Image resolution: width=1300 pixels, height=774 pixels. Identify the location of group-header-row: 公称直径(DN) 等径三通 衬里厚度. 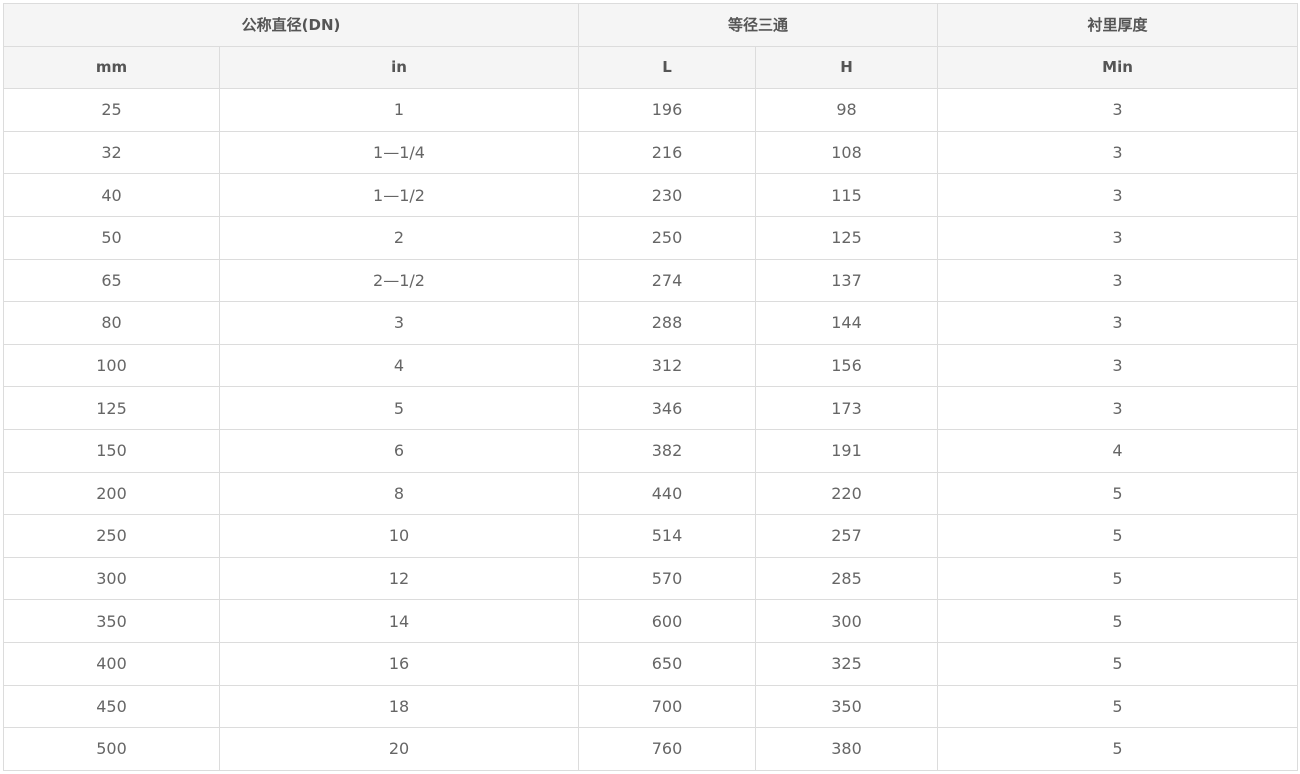
(651, 25).